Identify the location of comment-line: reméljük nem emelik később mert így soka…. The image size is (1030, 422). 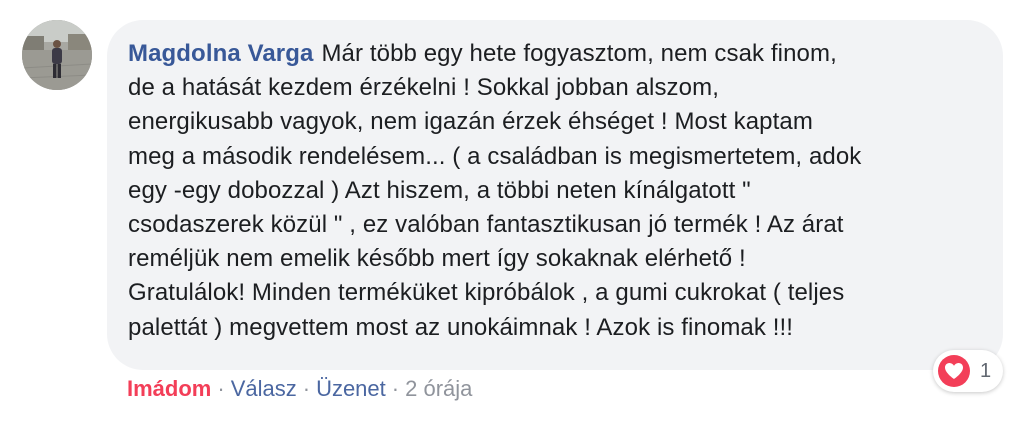
(437, 259).